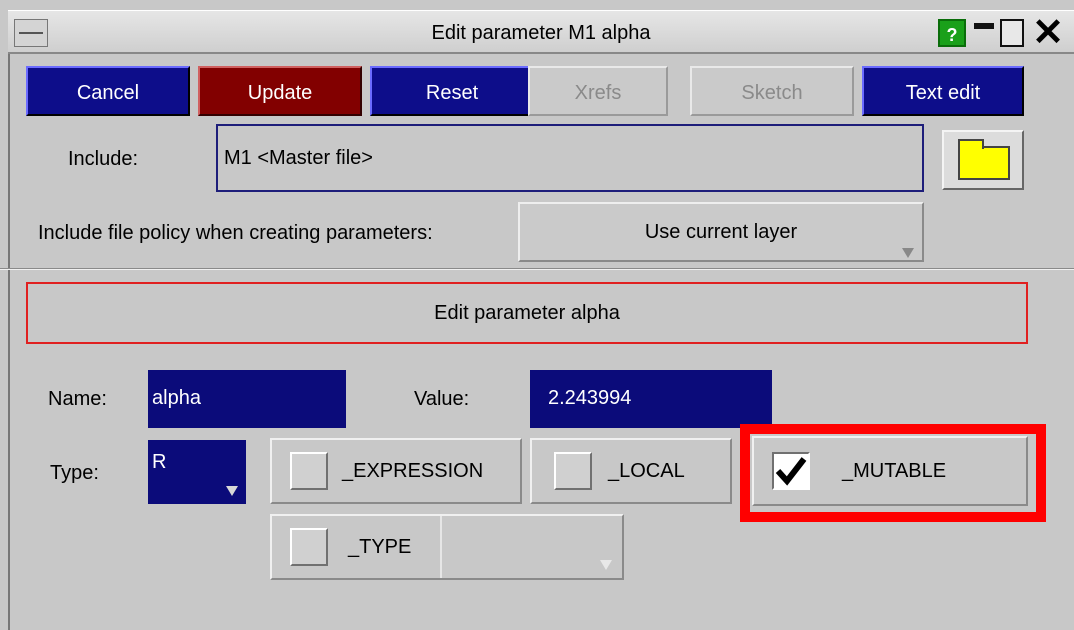 The height and width of the screenshot is (630, 1074). Describe the element at coordinates (893, 473) in the screenshot. I see `highlight-box` at that location.